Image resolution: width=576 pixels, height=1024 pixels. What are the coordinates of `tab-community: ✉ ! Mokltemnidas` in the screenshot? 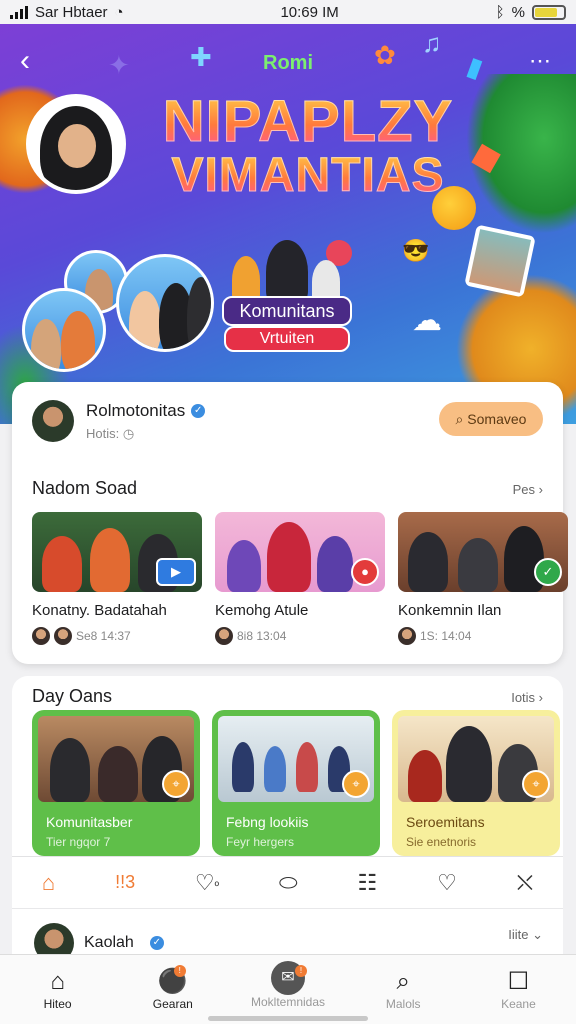 It's located at (287, 989).